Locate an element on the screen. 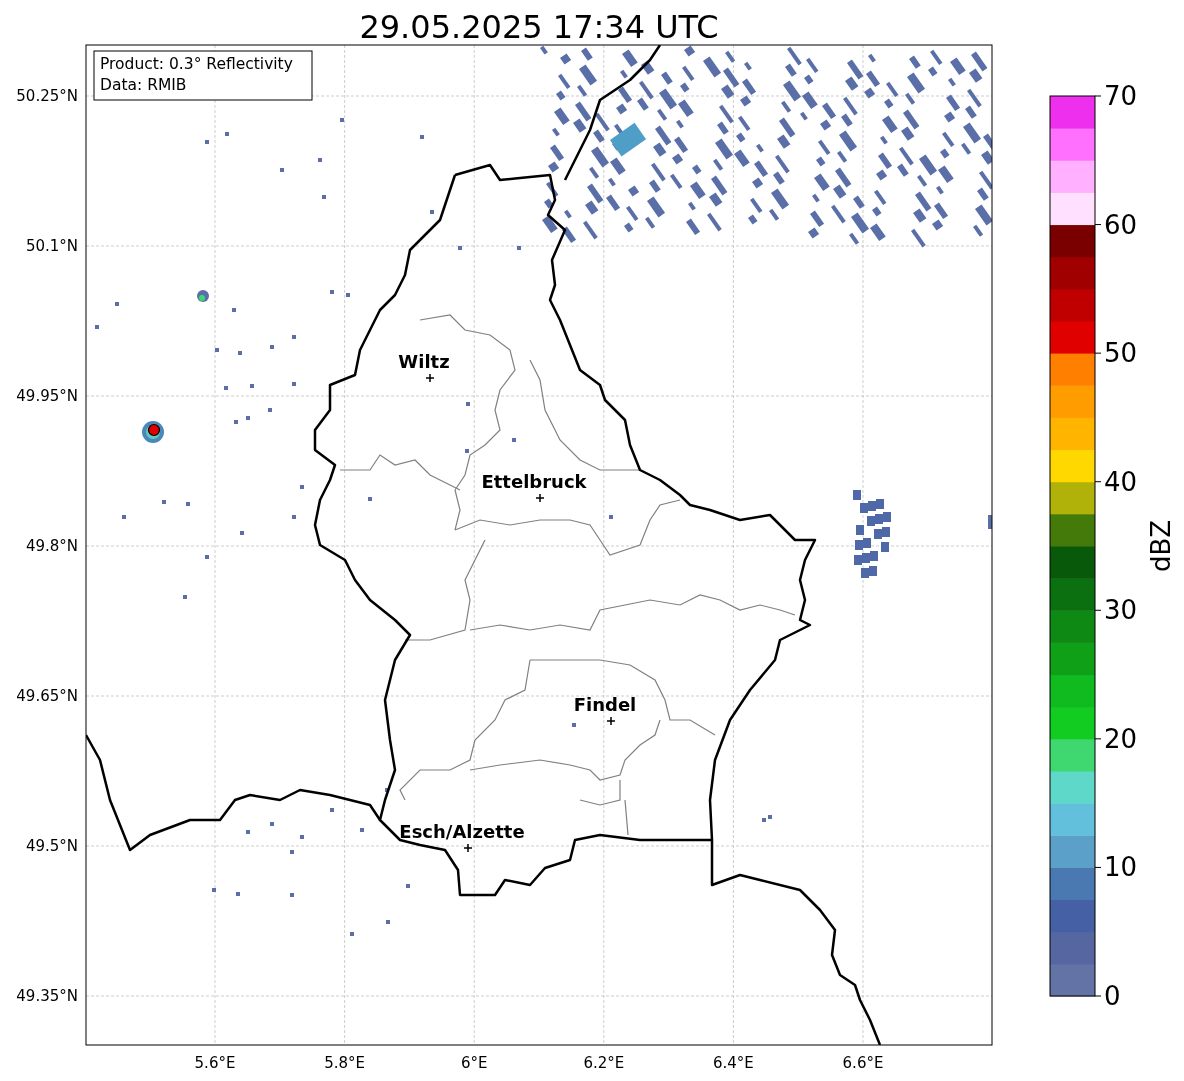 This screenshot has height=1081, width=1184. radar-site-icon is located at coordinates (154, 430).